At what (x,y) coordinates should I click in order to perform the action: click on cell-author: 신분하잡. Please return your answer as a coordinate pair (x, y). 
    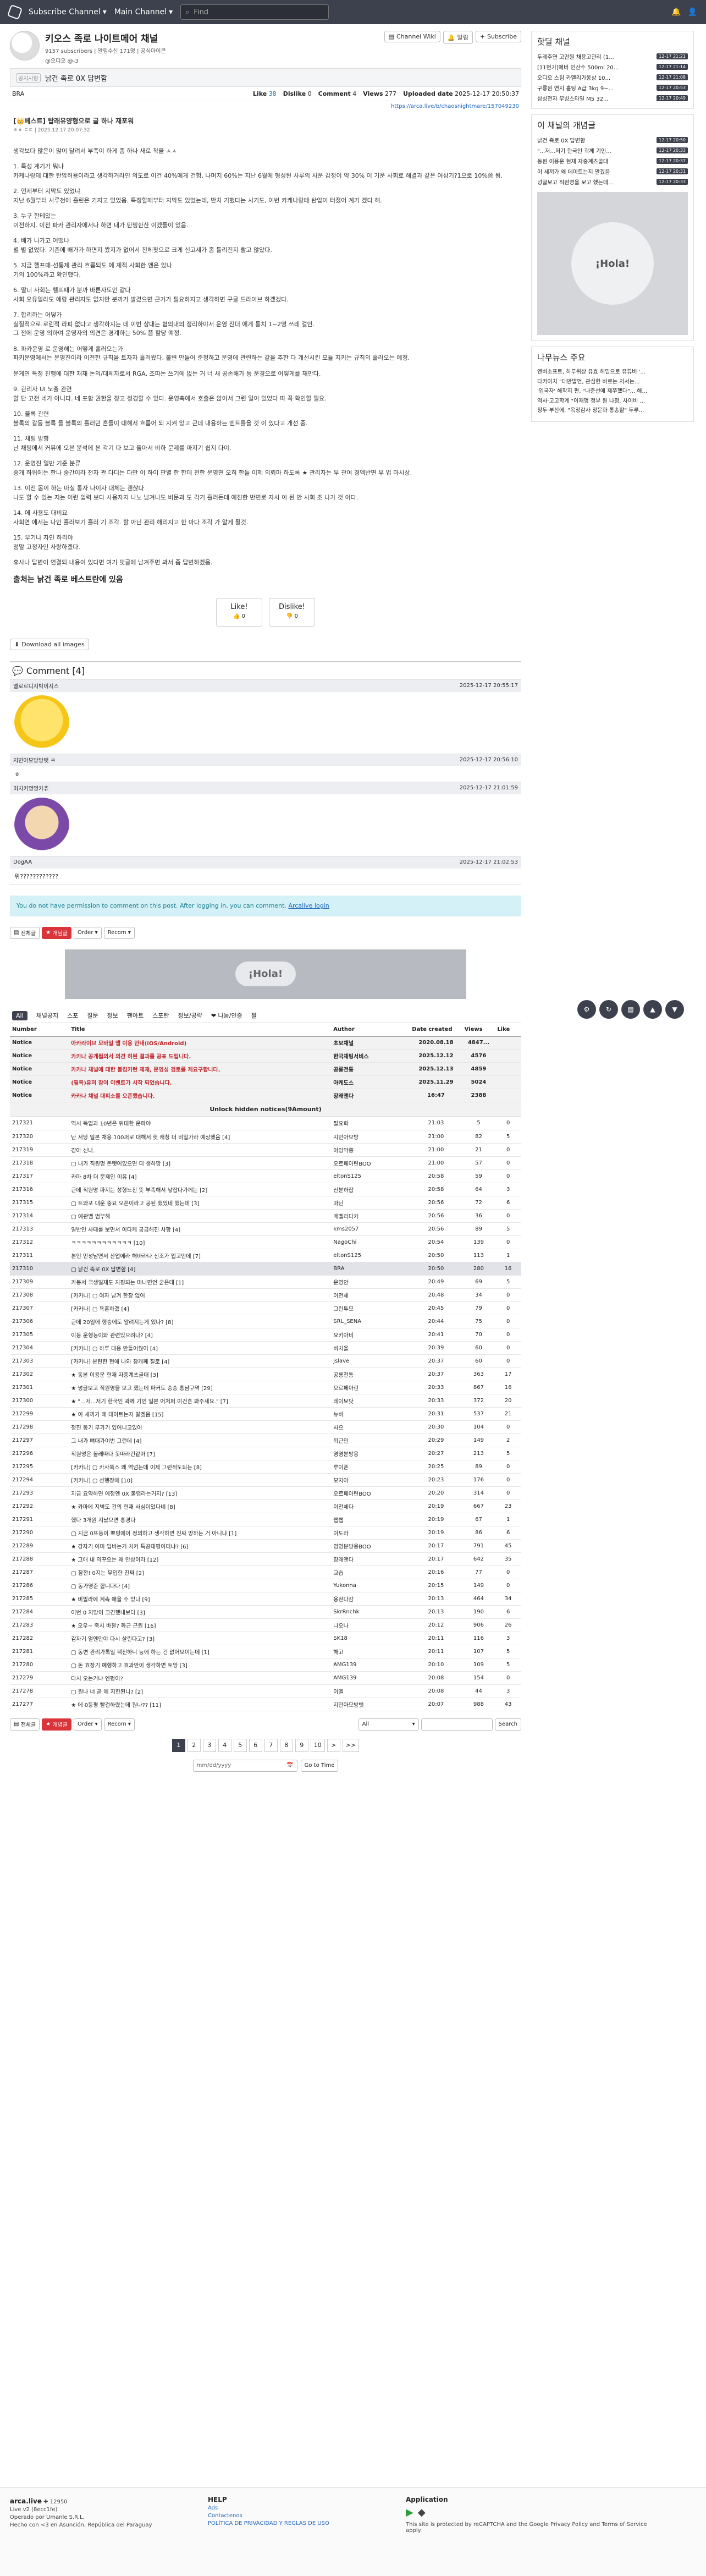
    Looking at the image, I should click on (370, 1189).